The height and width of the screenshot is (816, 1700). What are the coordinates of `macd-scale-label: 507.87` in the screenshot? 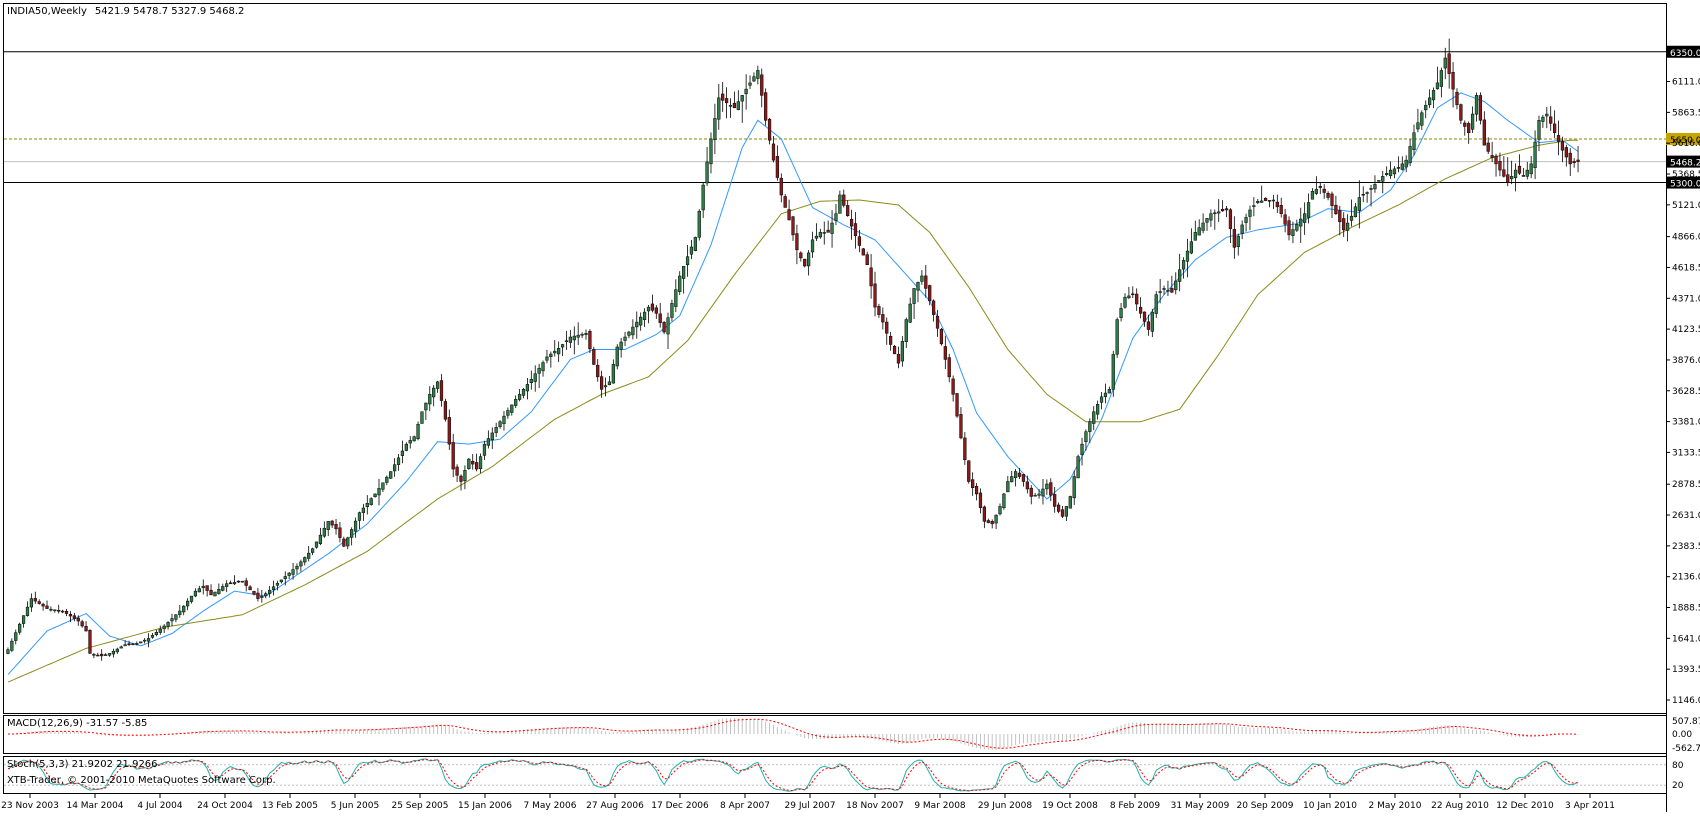 It's located at (1686, 722).